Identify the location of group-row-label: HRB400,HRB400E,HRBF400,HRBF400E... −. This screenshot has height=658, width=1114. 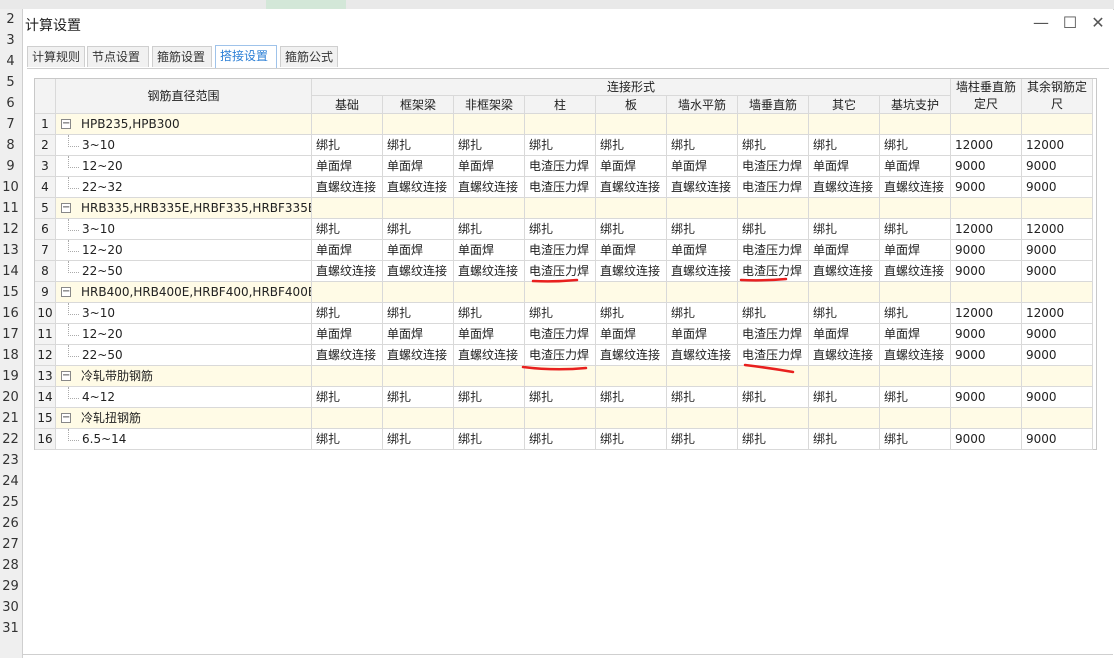
(184, 292).